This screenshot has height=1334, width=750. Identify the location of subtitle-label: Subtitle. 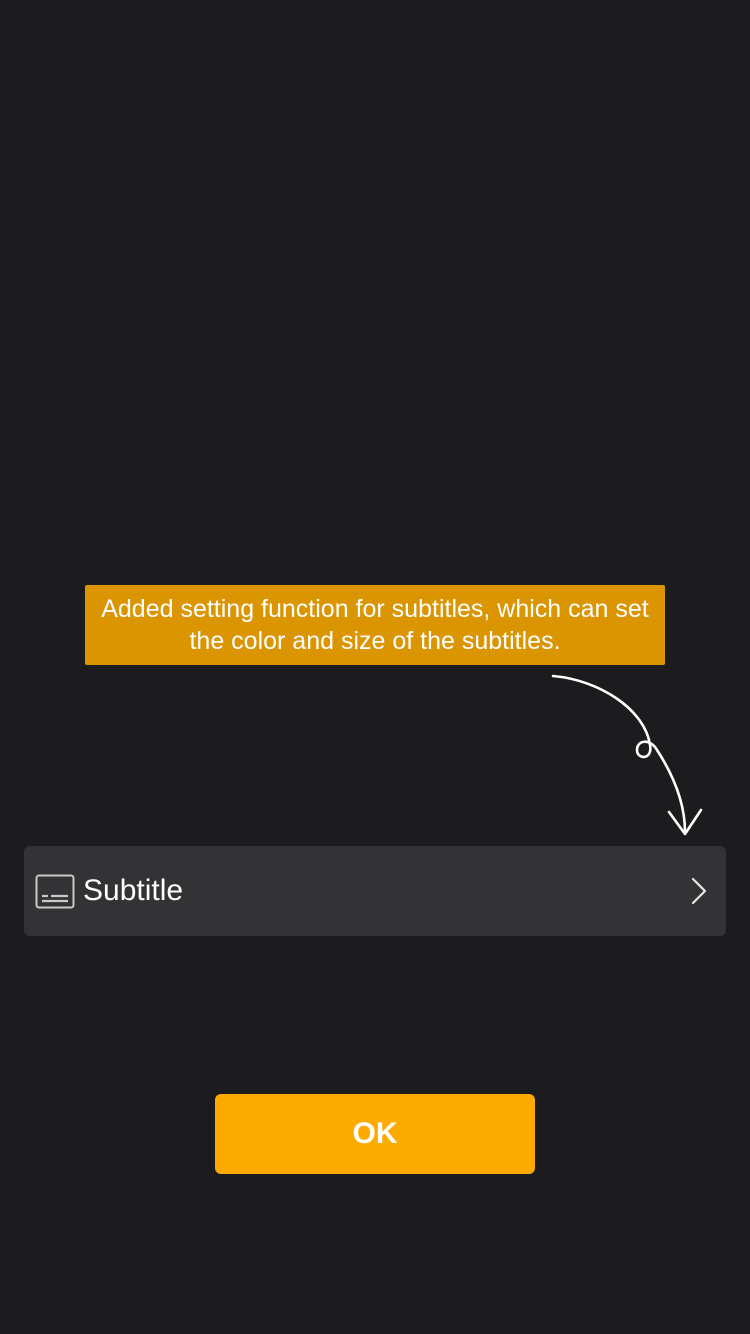
(133, 890).